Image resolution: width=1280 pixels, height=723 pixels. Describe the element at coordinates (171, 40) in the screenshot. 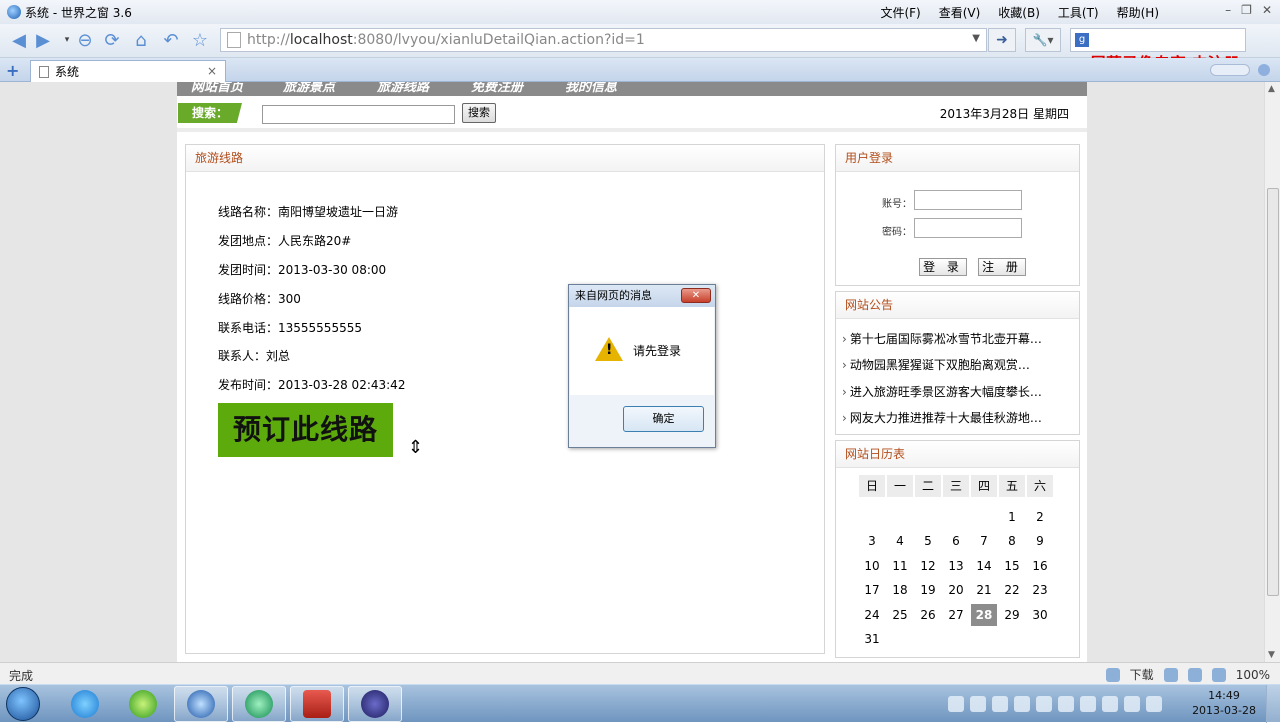

I see `undo-close-icon: ↶` at that location.